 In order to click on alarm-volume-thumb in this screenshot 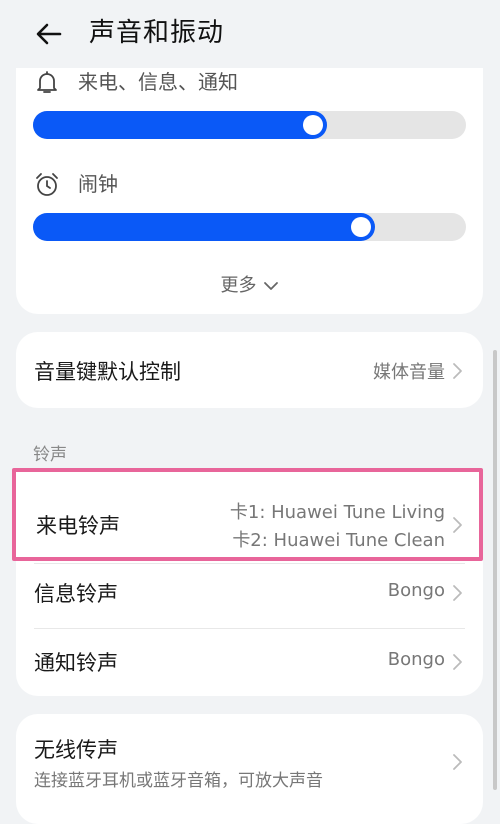, I will do `click(361, 227)`.